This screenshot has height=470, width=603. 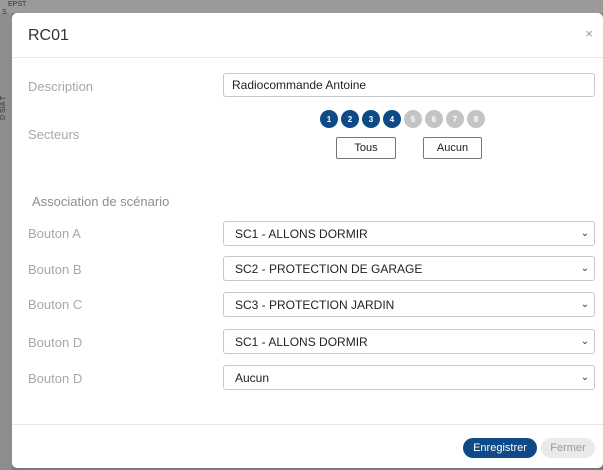 I want to click on sector-toggle-7: 7, so click(x=455, y=119).